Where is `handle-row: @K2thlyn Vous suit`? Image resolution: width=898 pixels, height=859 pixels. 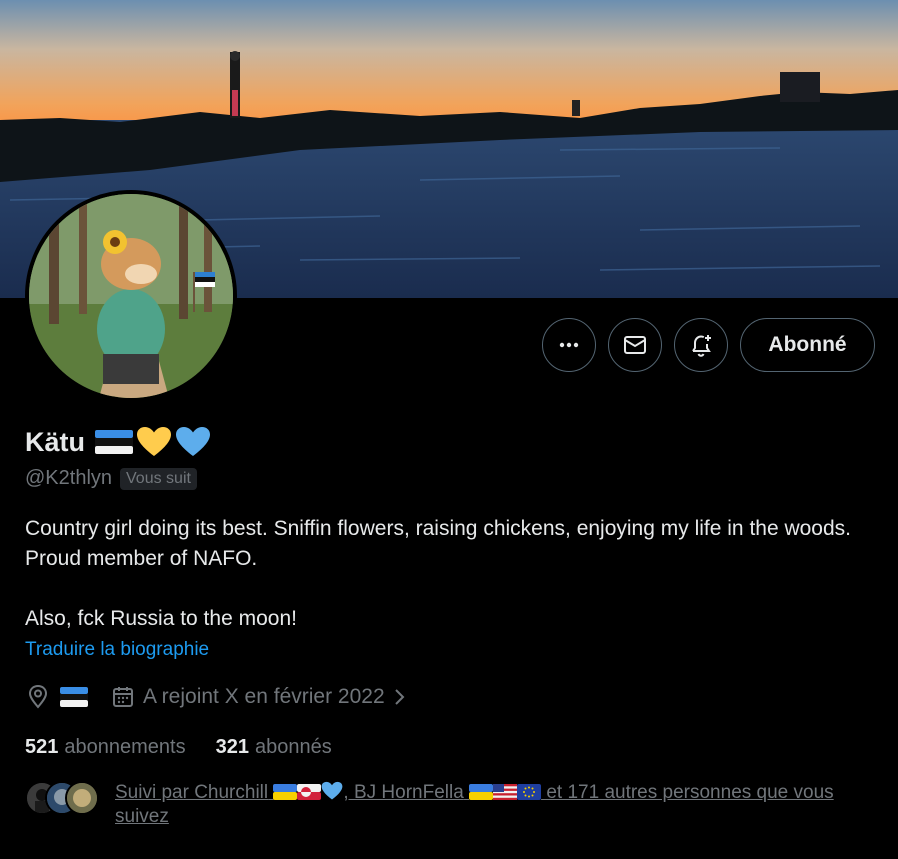 handle-row: @K2thlyn Vous suit is located at coordinates (111, 478).